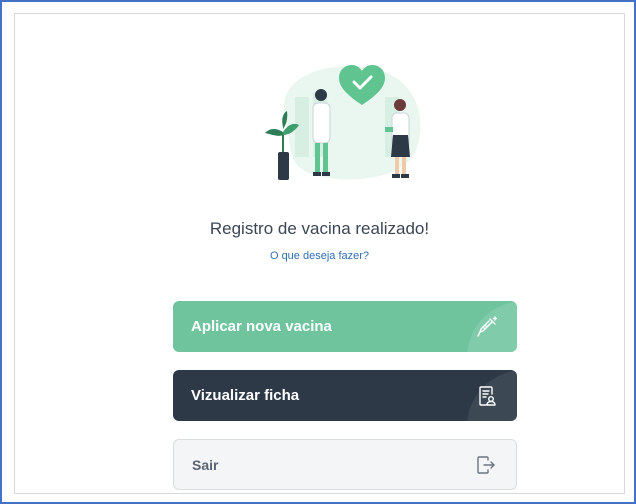  What do you see at coordinates (487, 326) in the screenshot?
I see `syringe-icon` at bounding box center [487, 326].